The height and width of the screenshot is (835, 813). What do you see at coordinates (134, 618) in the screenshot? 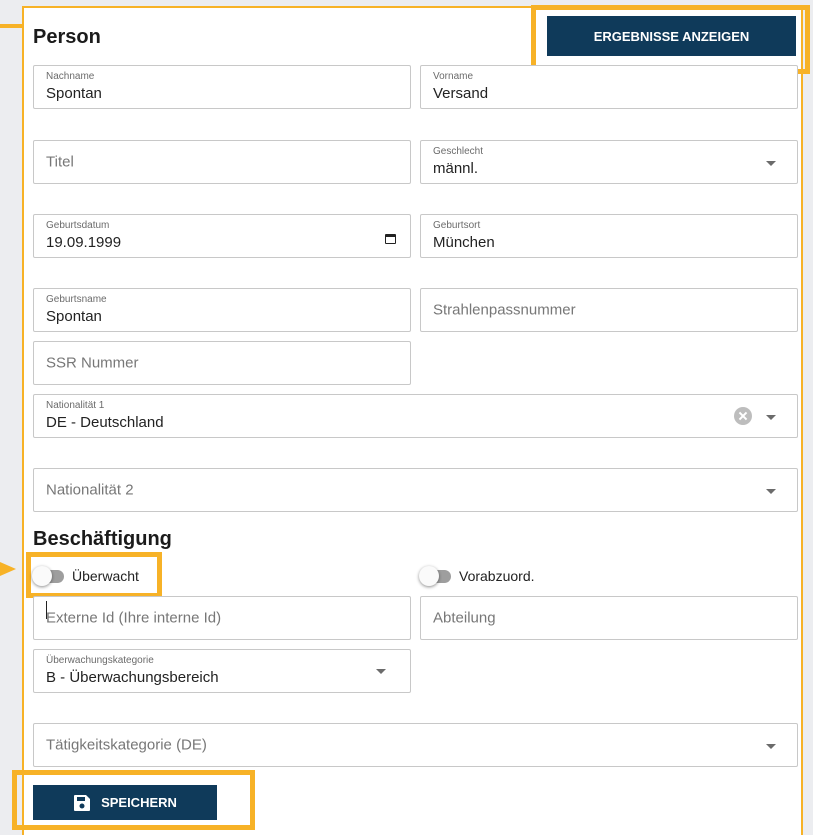
I see `external-id-placeholder: Externe Id (Ihre interne Id)` at bounding box center [134, 618].